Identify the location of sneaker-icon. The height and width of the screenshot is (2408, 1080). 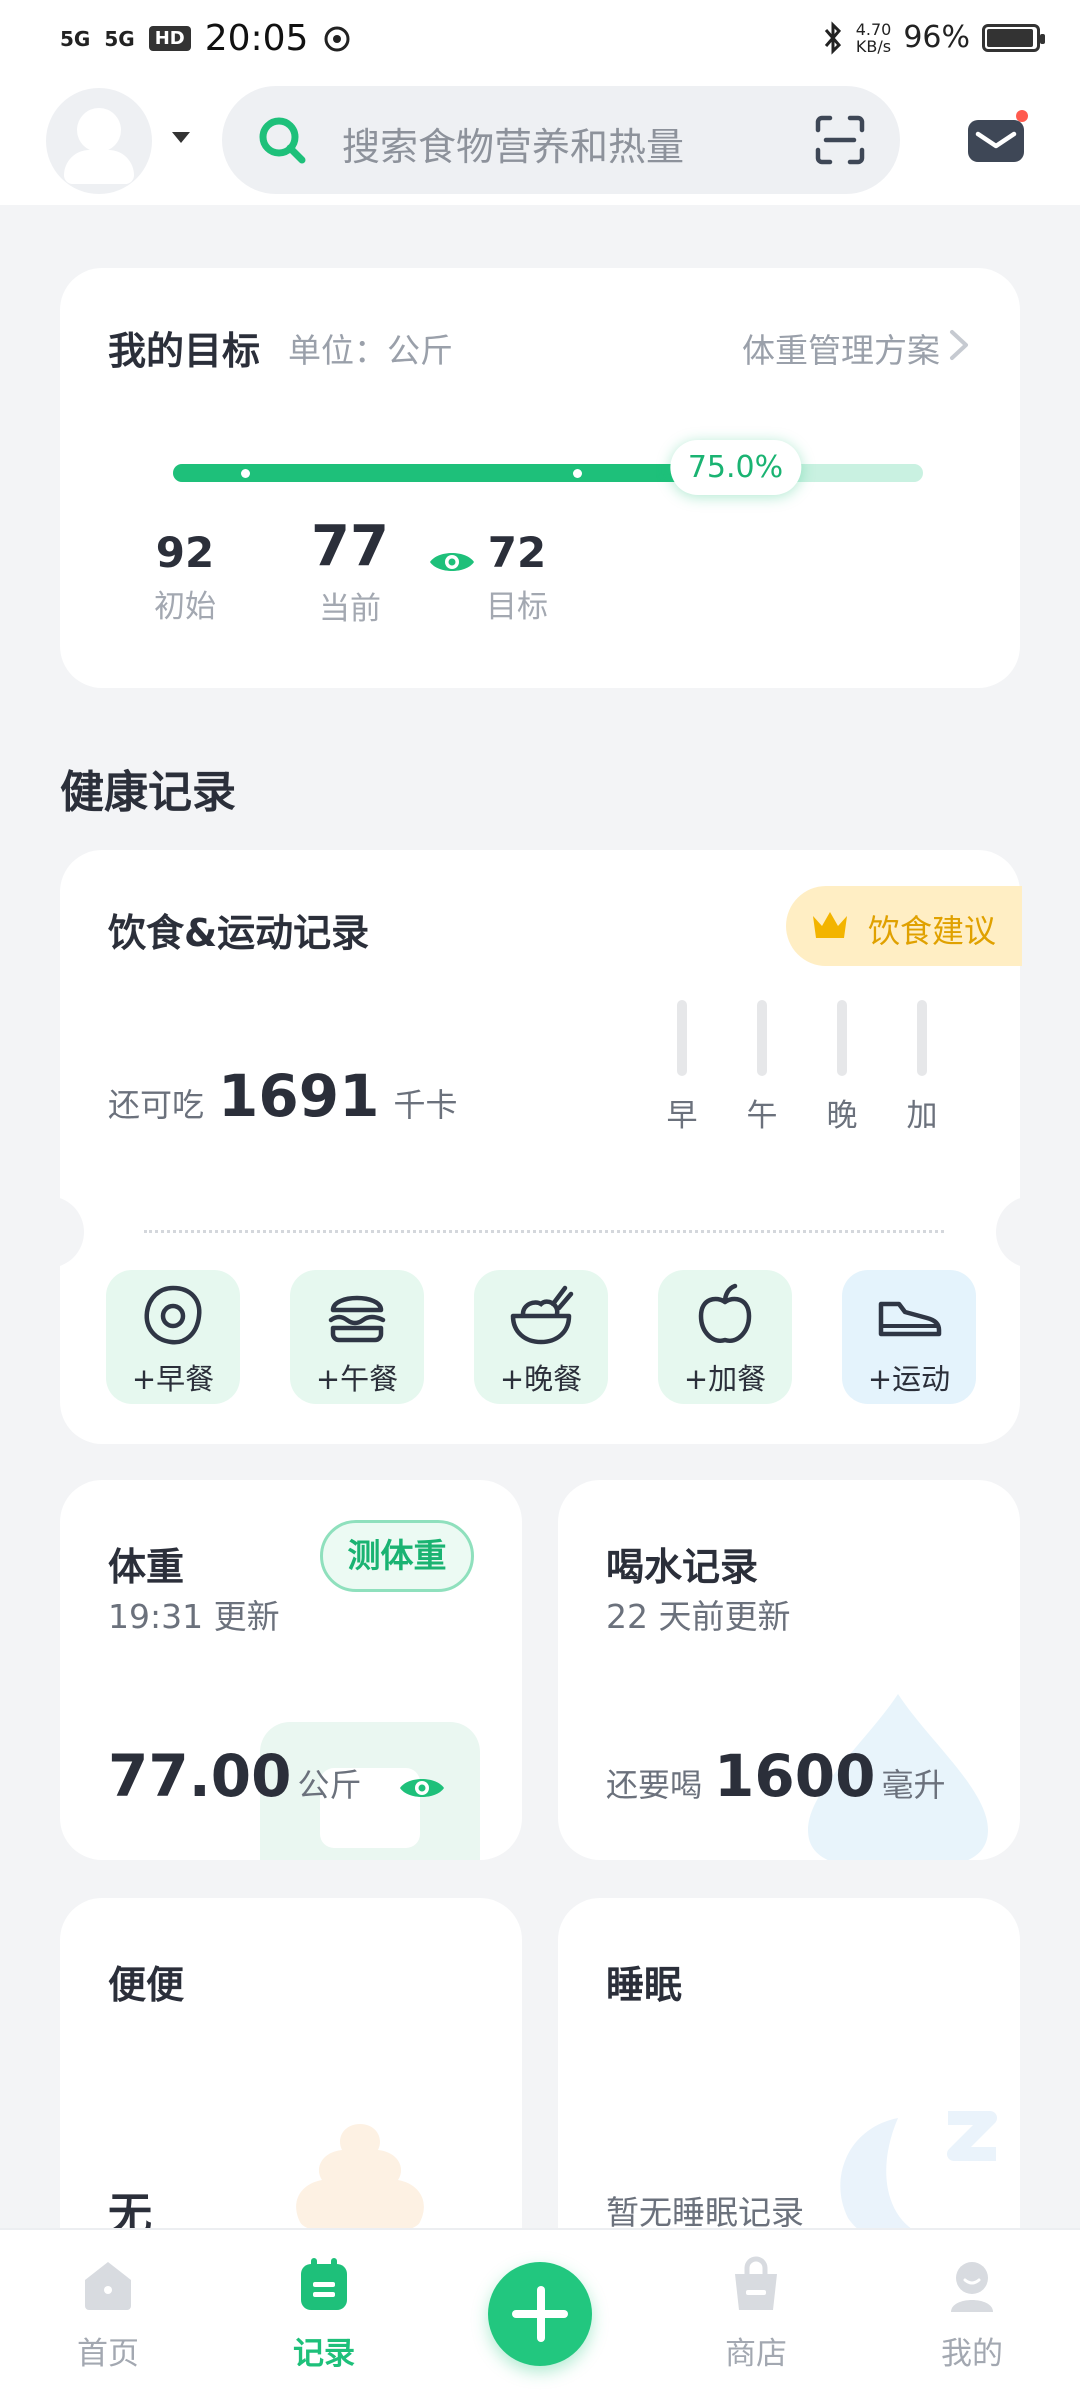
(910, 1319).